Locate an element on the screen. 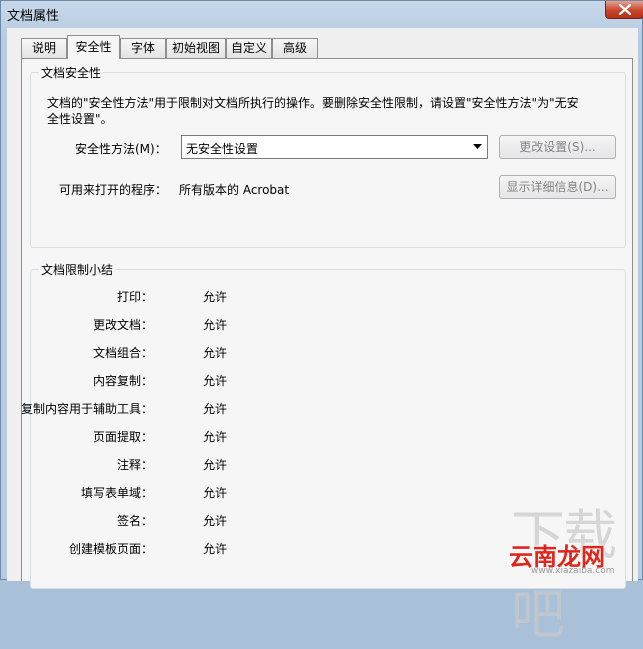 The width and height of the screenshot is (643, 649). watermark-url: www.xiazaiba.com is located at coordinates (573, 571).